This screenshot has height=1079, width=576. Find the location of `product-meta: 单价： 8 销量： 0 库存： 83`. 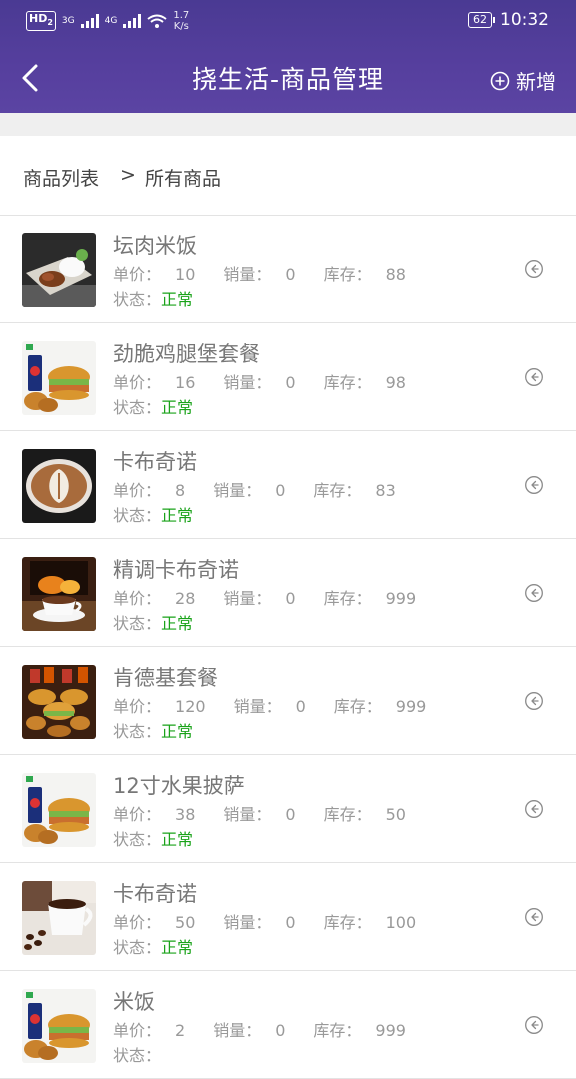

product-meta: 单价： 8 销量： 0 库存： 83 is located at coordinates (268, 489).